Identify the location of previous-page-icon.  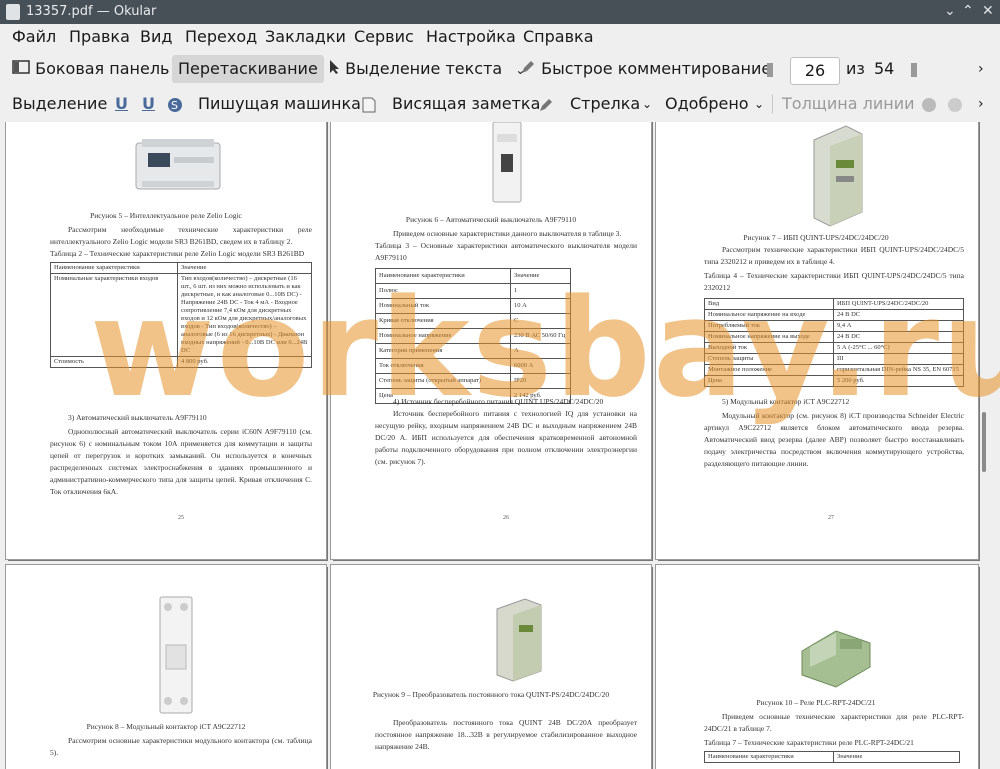
(770, 69).